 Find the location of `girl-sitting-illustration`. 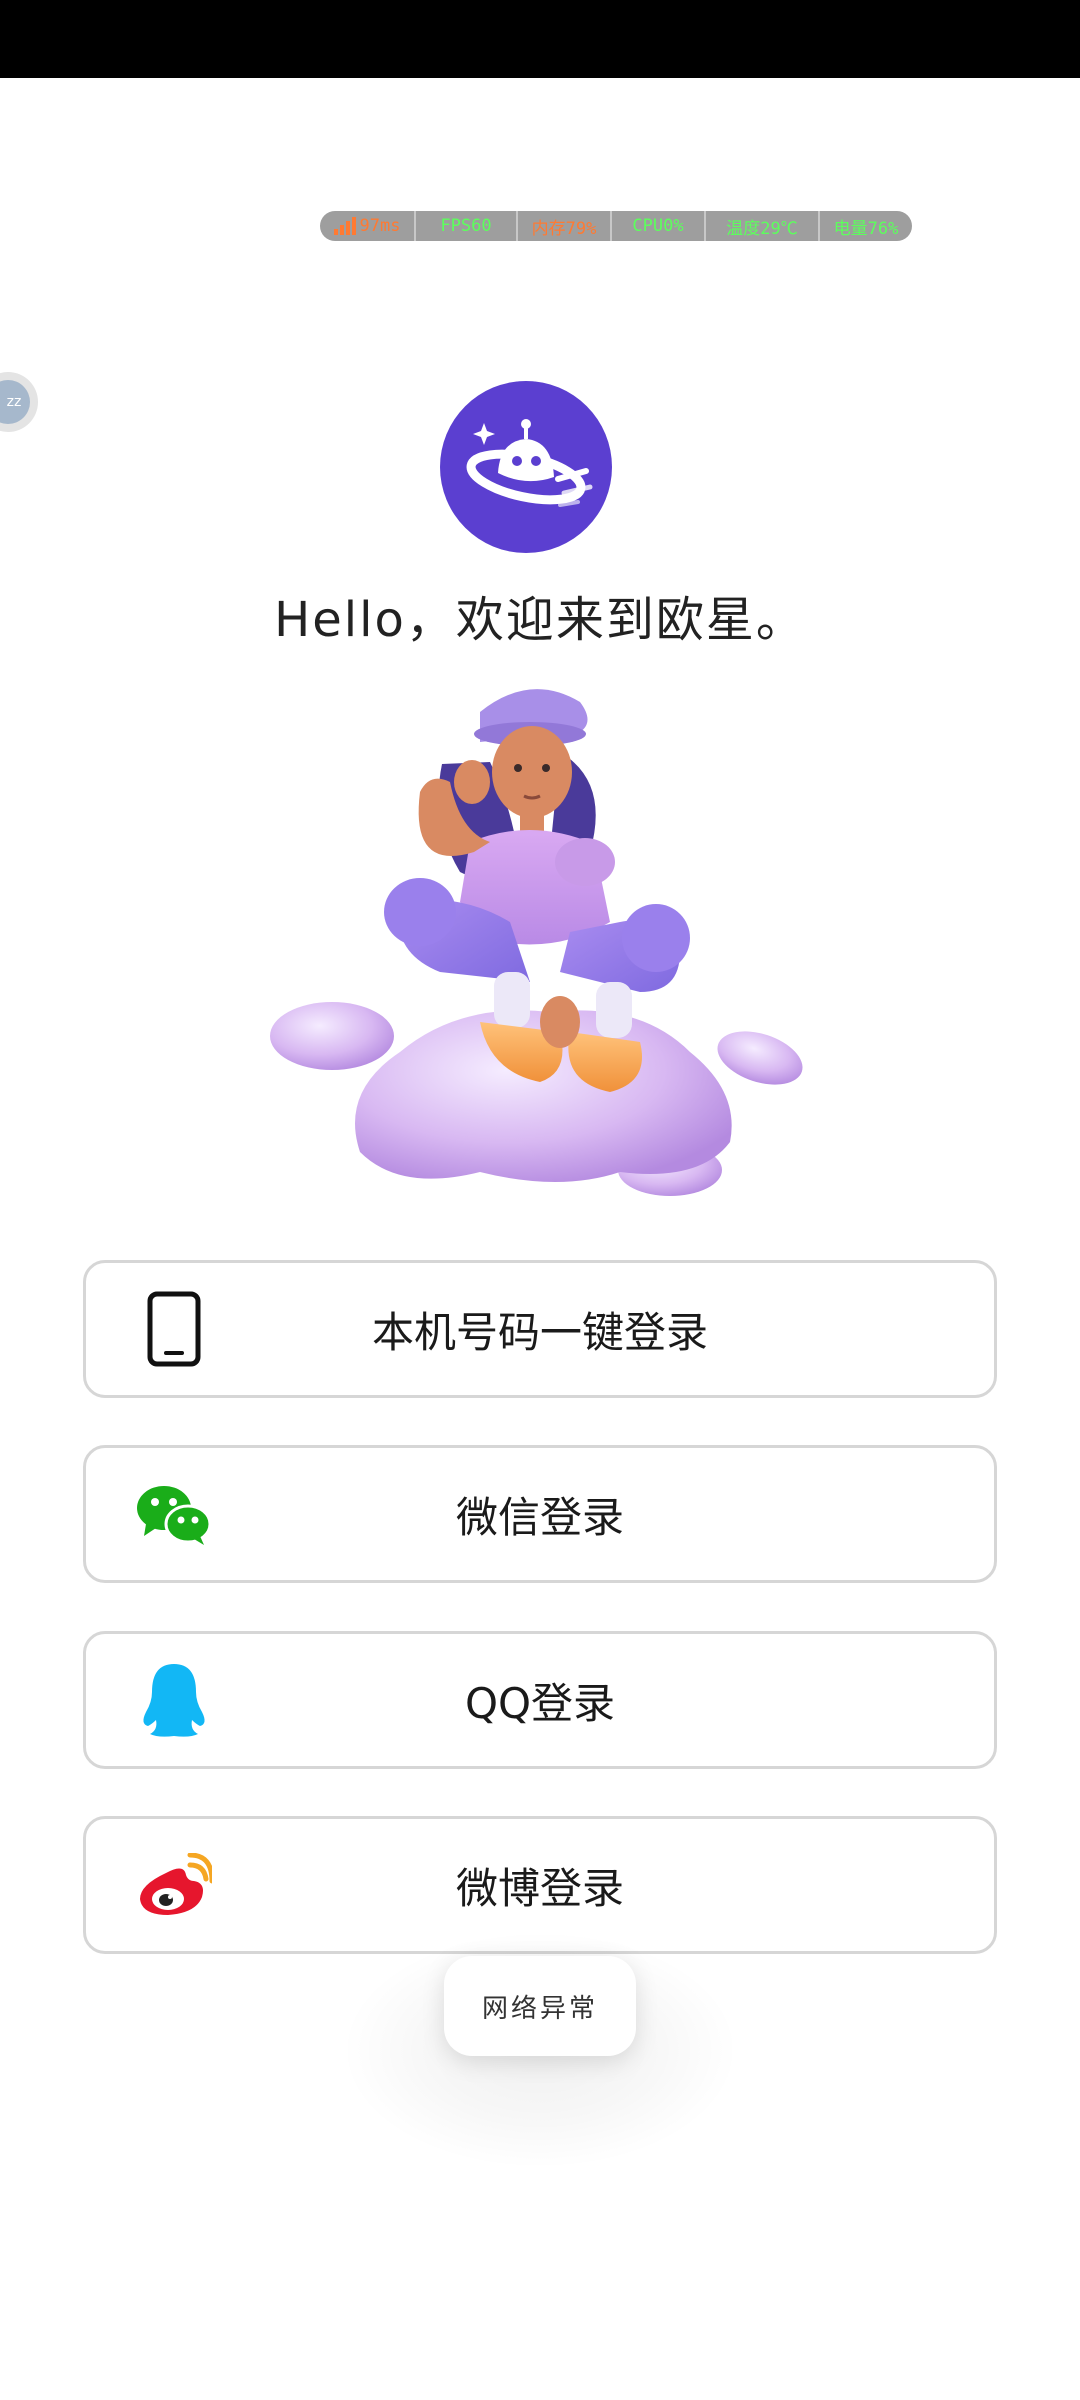

girl-sitting-illustration is located at coordinates (536, 942).